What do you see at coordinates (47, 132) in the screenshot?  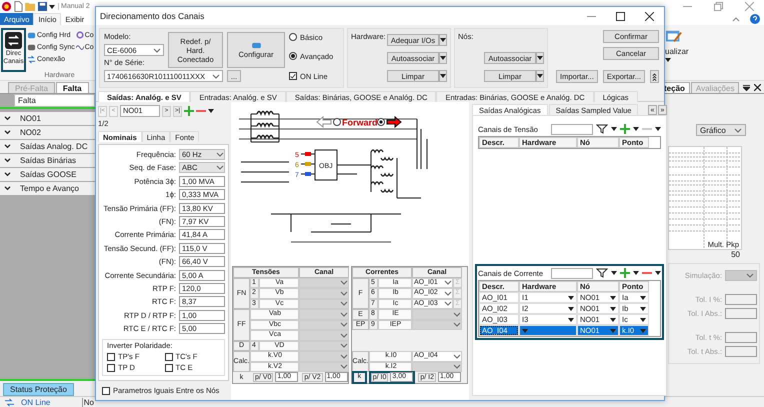 I see `section-header: NO02` at bounding box center [47, 132].